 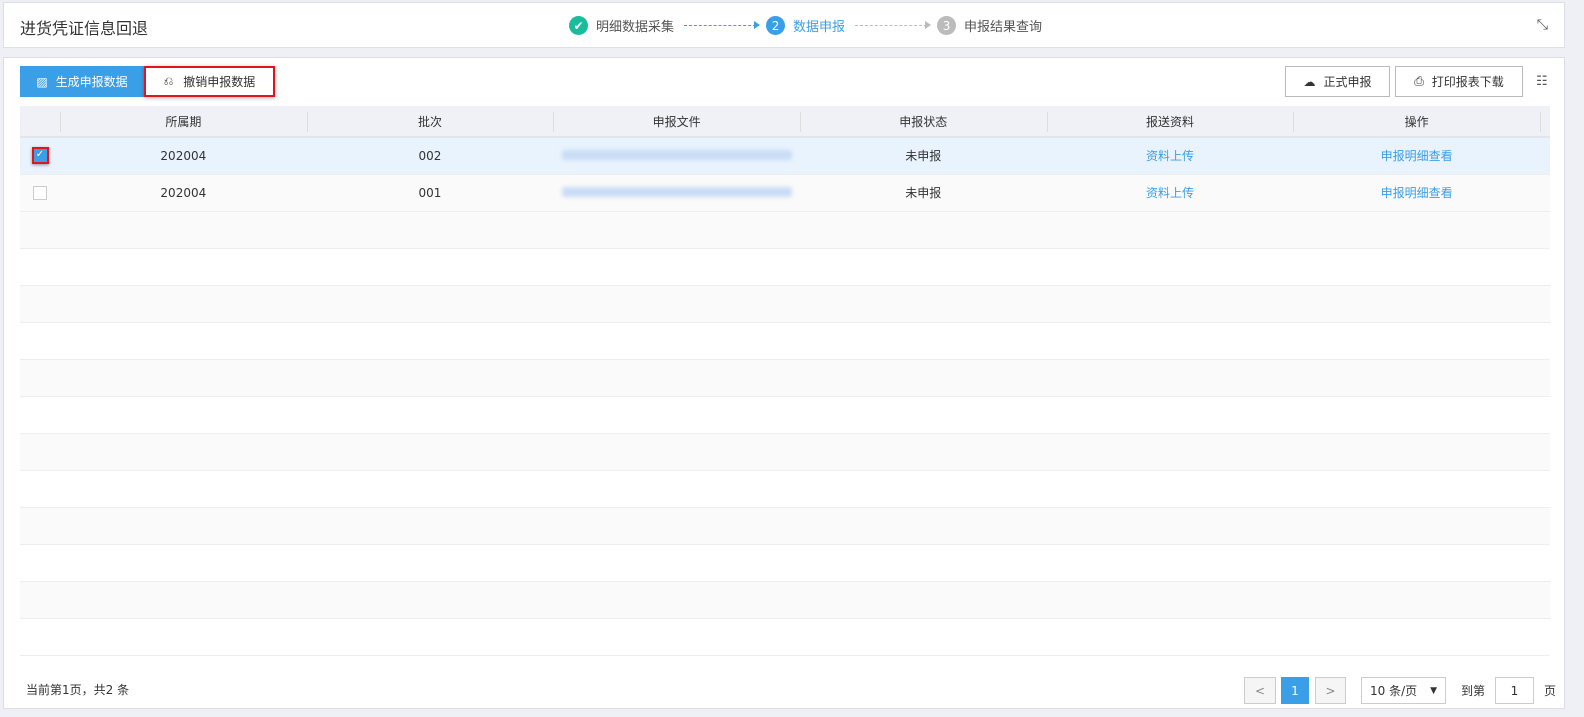 I want to click on generate-label: 生成申报数据, so click(x=91, y=82).